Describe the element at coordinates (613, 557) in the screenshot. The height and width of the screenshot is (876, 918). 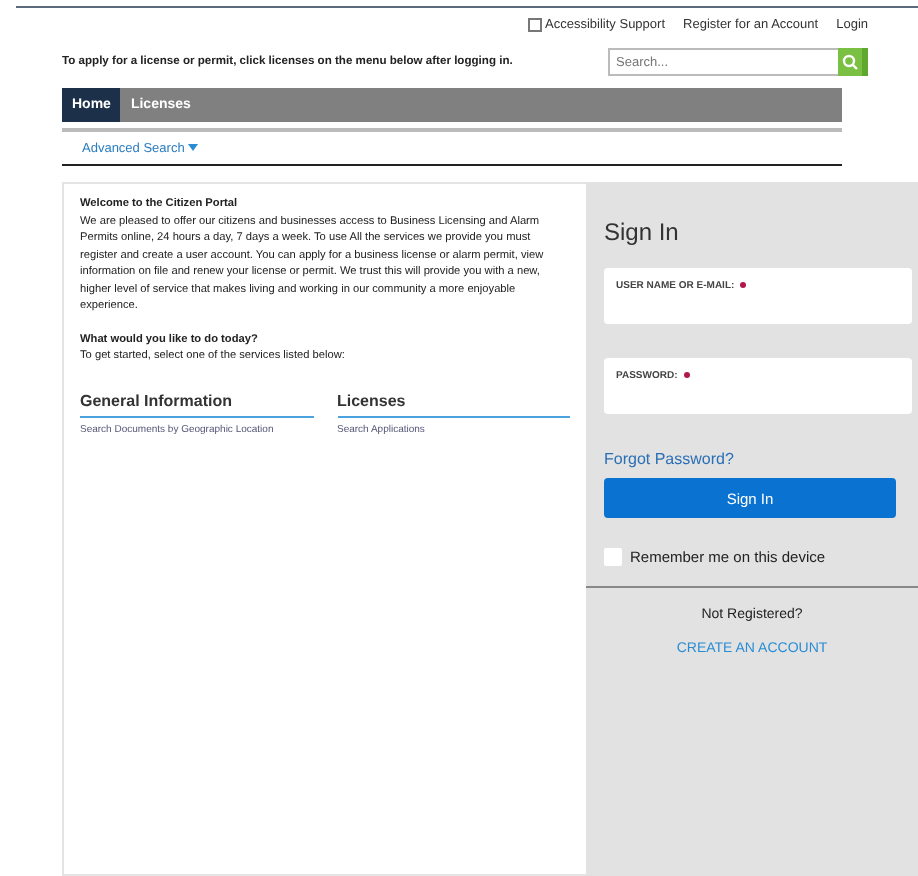
I see `remember-checkbox` at that location.